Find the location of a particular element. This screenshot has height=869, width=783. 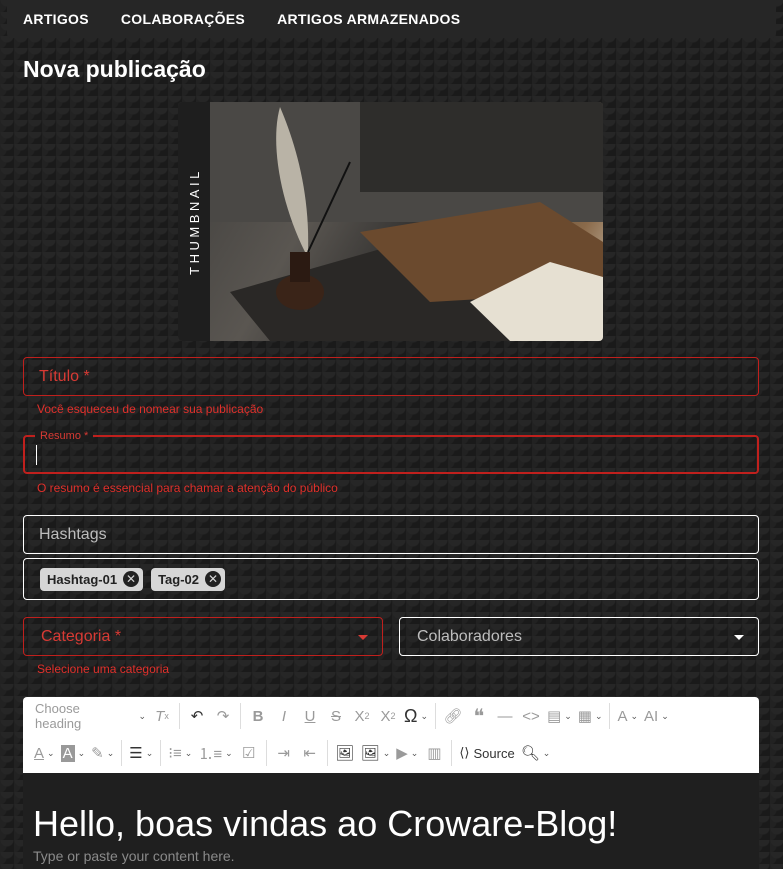

tags-container: Hashtag-01 ✕ Tag-02 ✕ is located at coordinates (391, 579).